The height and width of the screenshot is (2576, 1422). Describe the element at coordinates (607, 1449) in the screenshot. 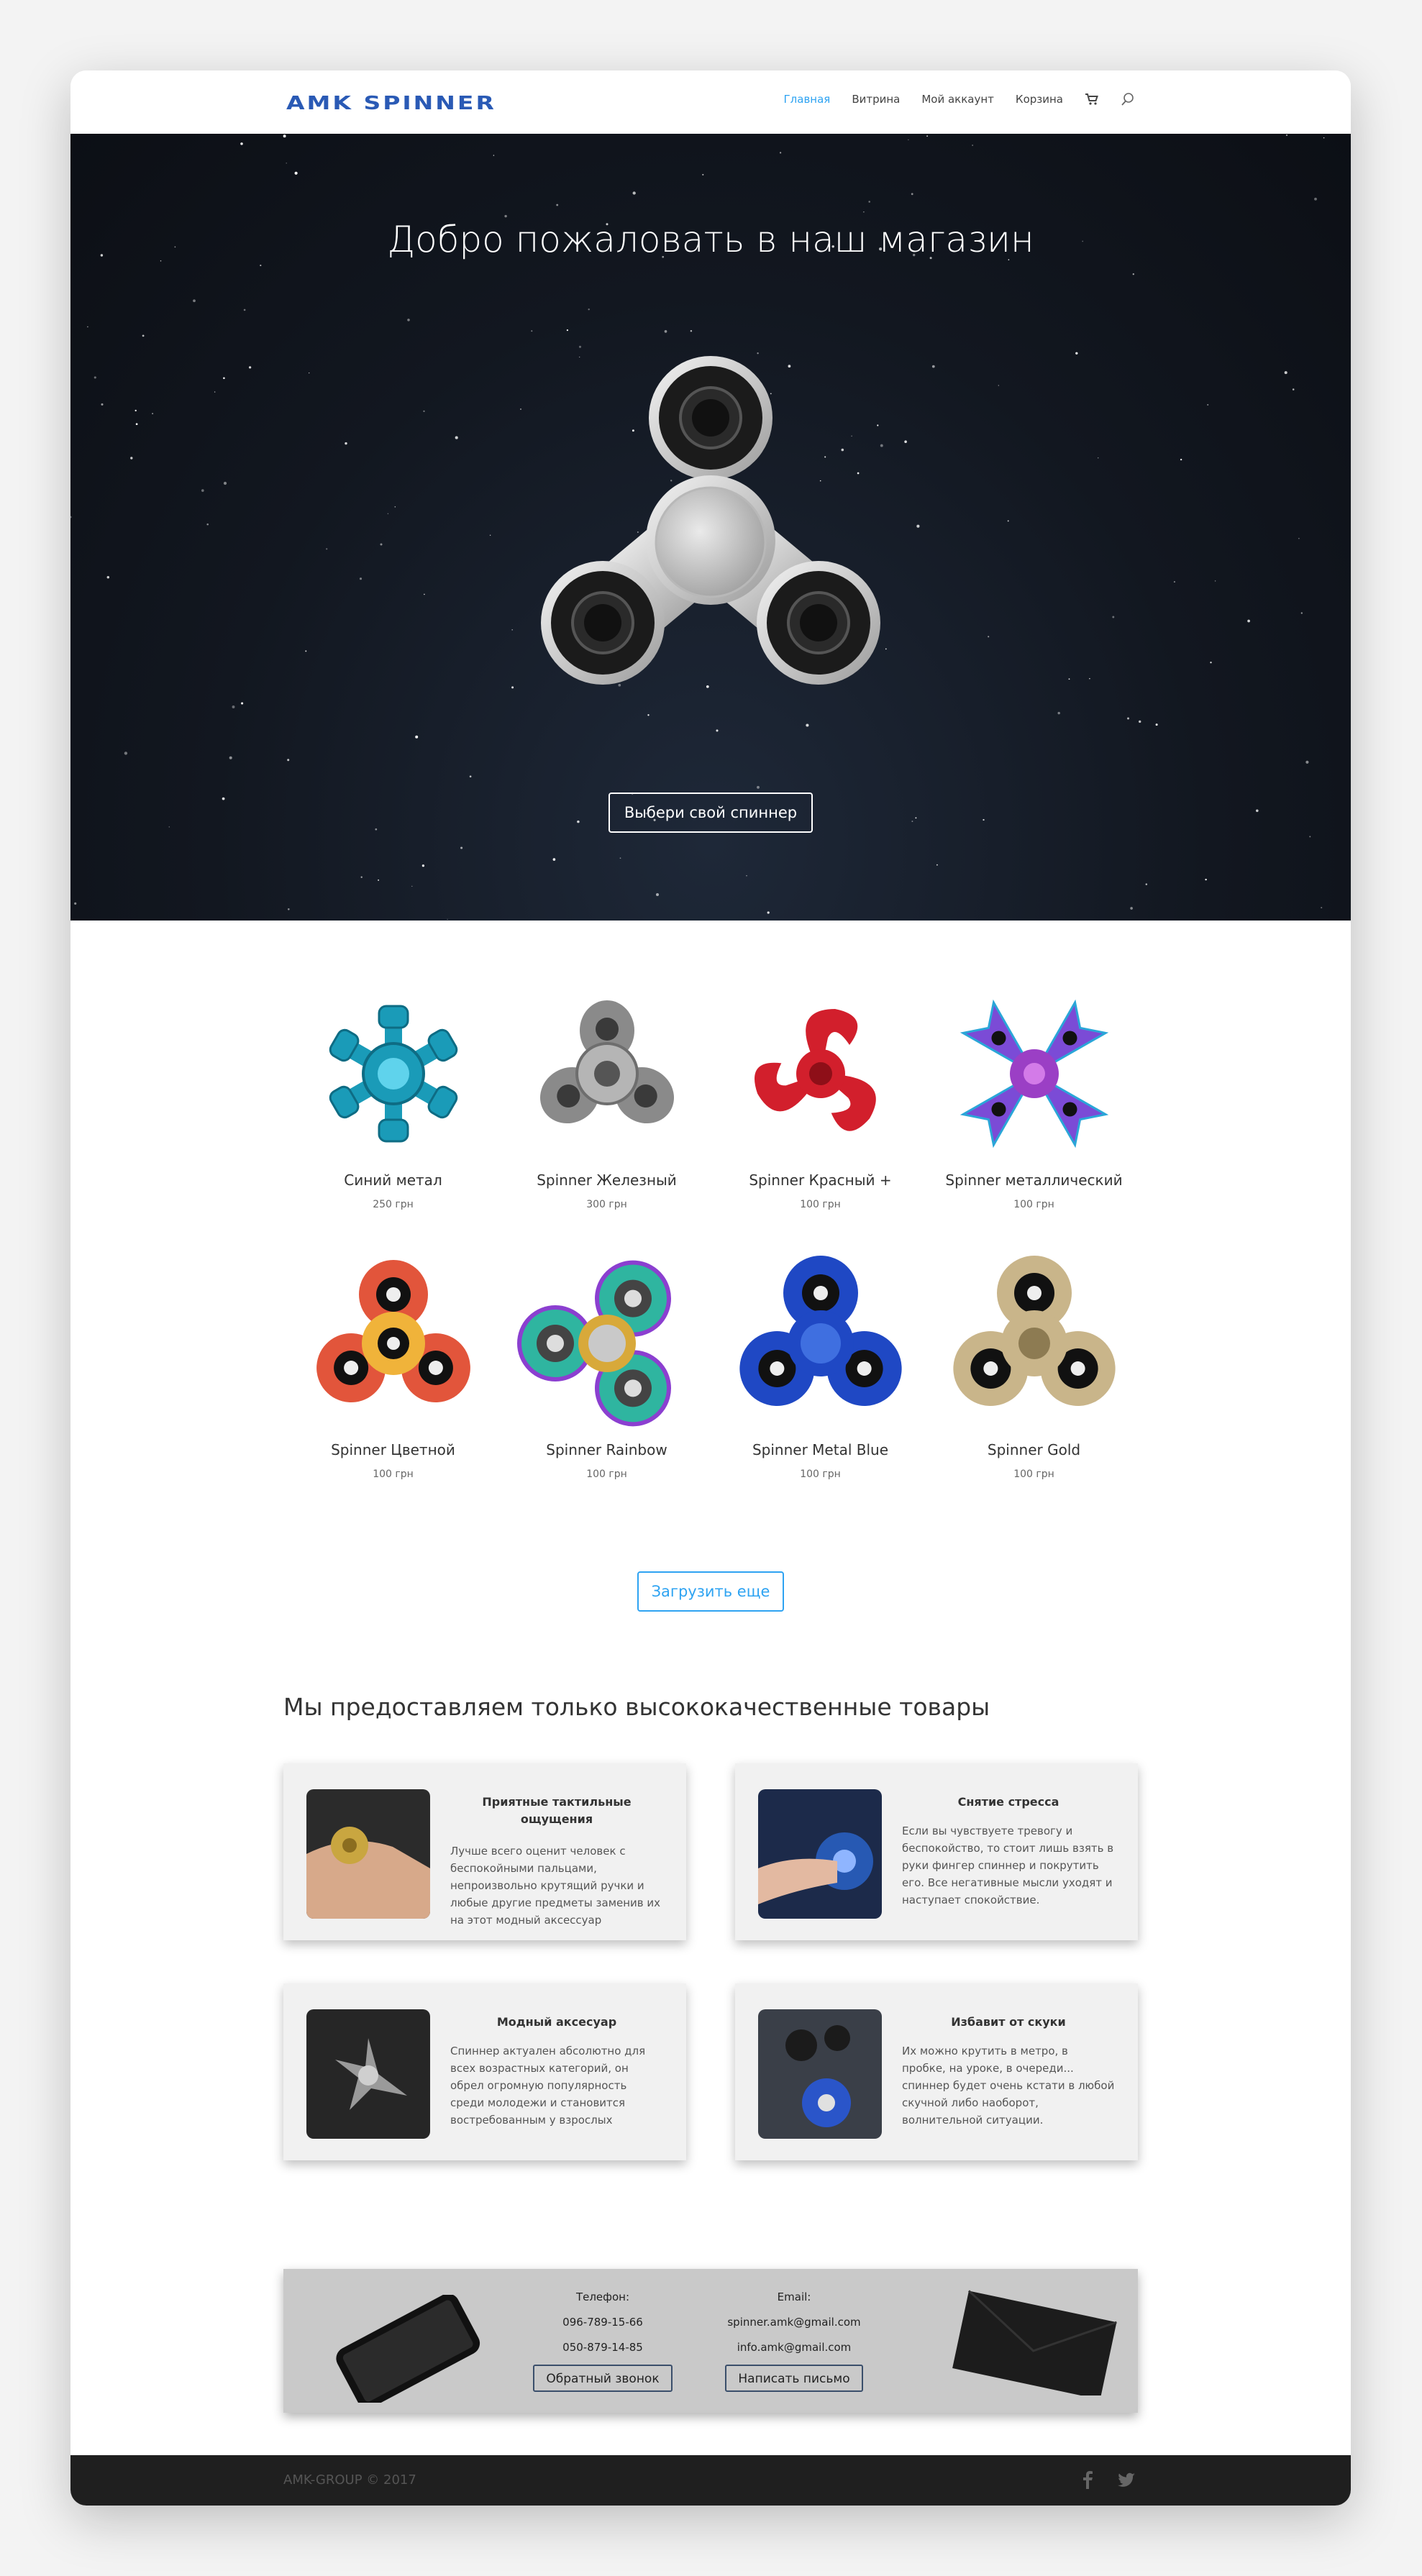

I see `product-name: Spinner Rainbow` at that location.